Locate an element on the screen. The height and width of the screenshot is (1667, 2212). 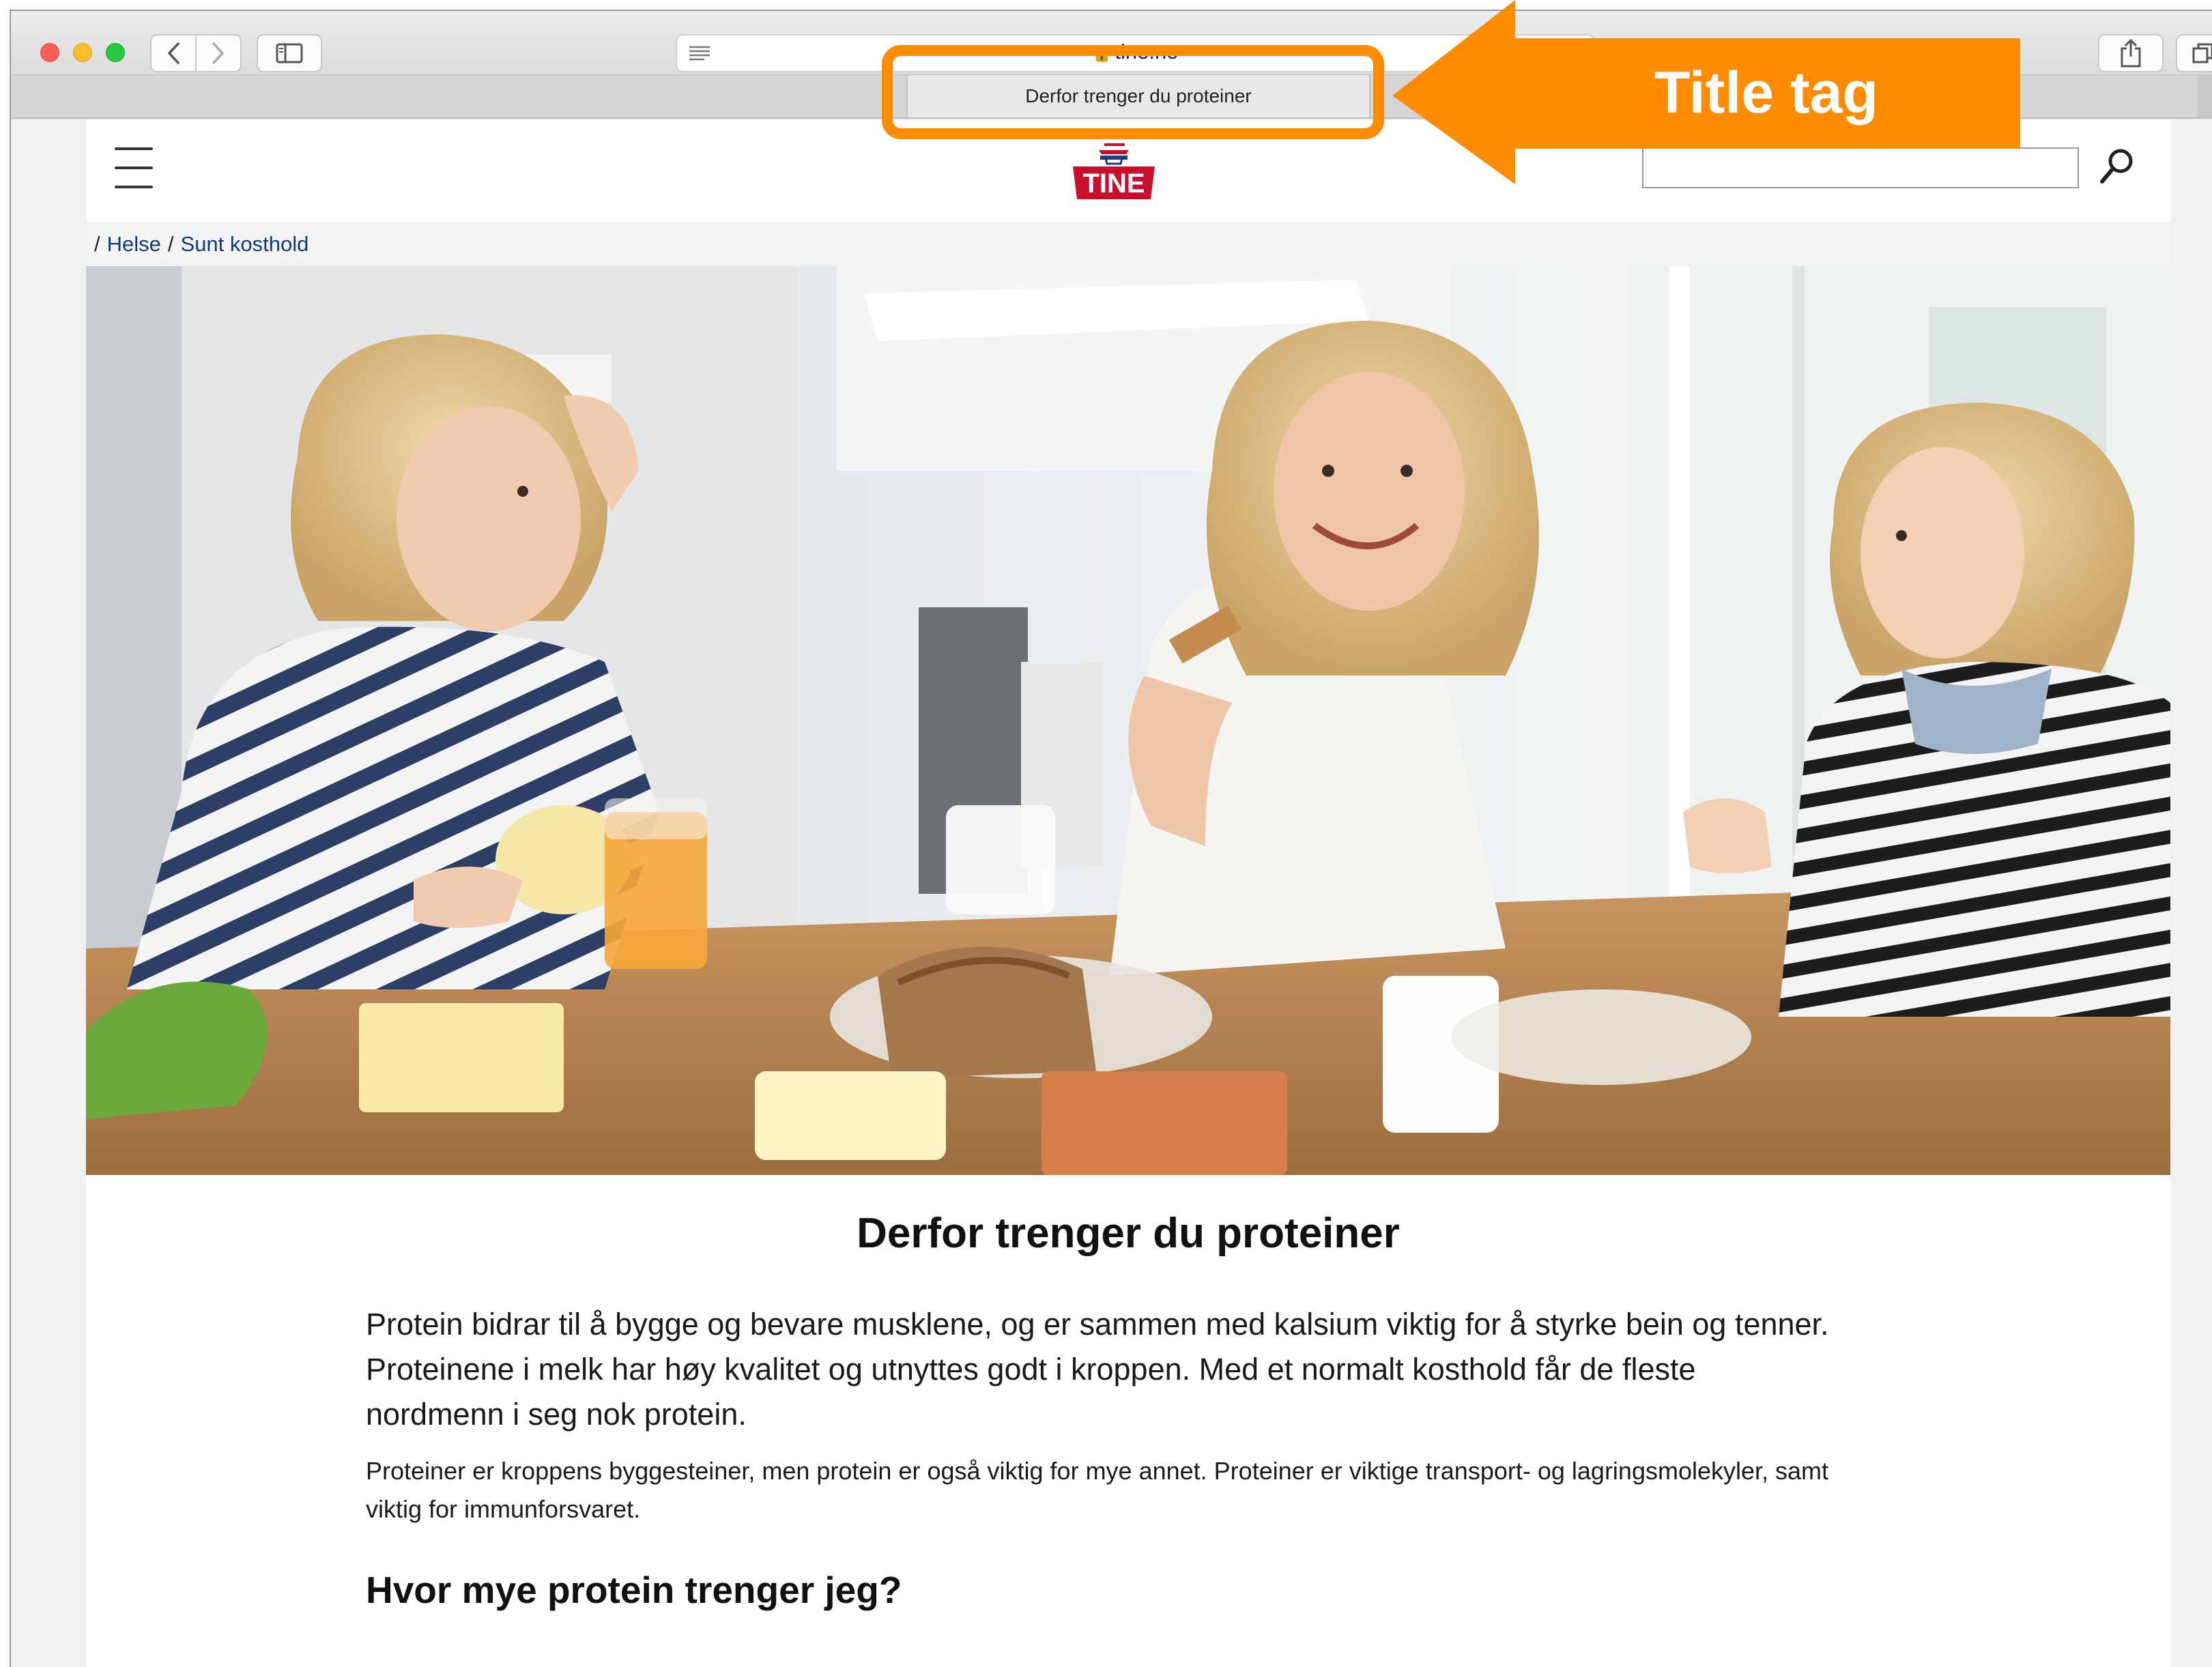
callout-label: Title tag is located at coordinates (1767, 92).